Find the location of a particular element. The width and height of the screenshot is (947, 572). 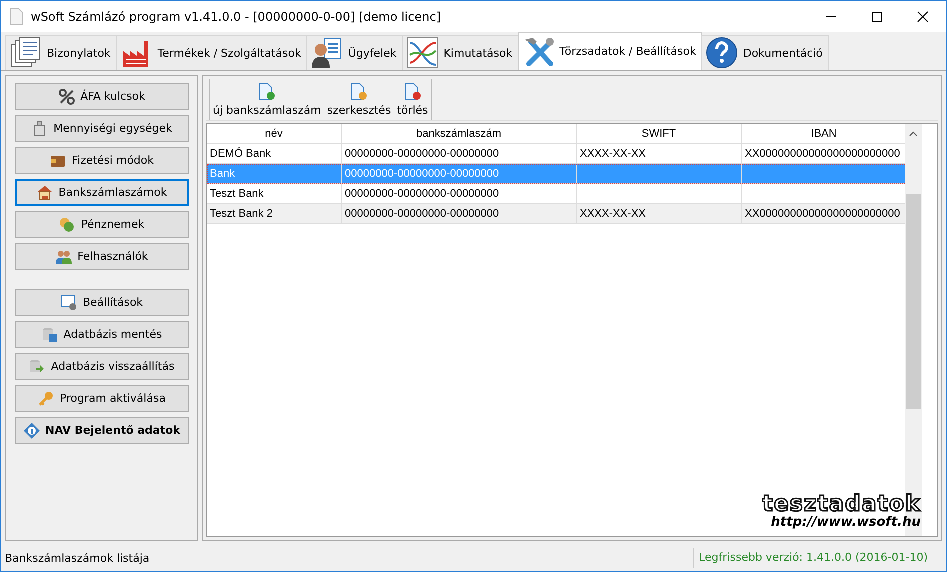

column-header: név is located at coordinates (274, 134).